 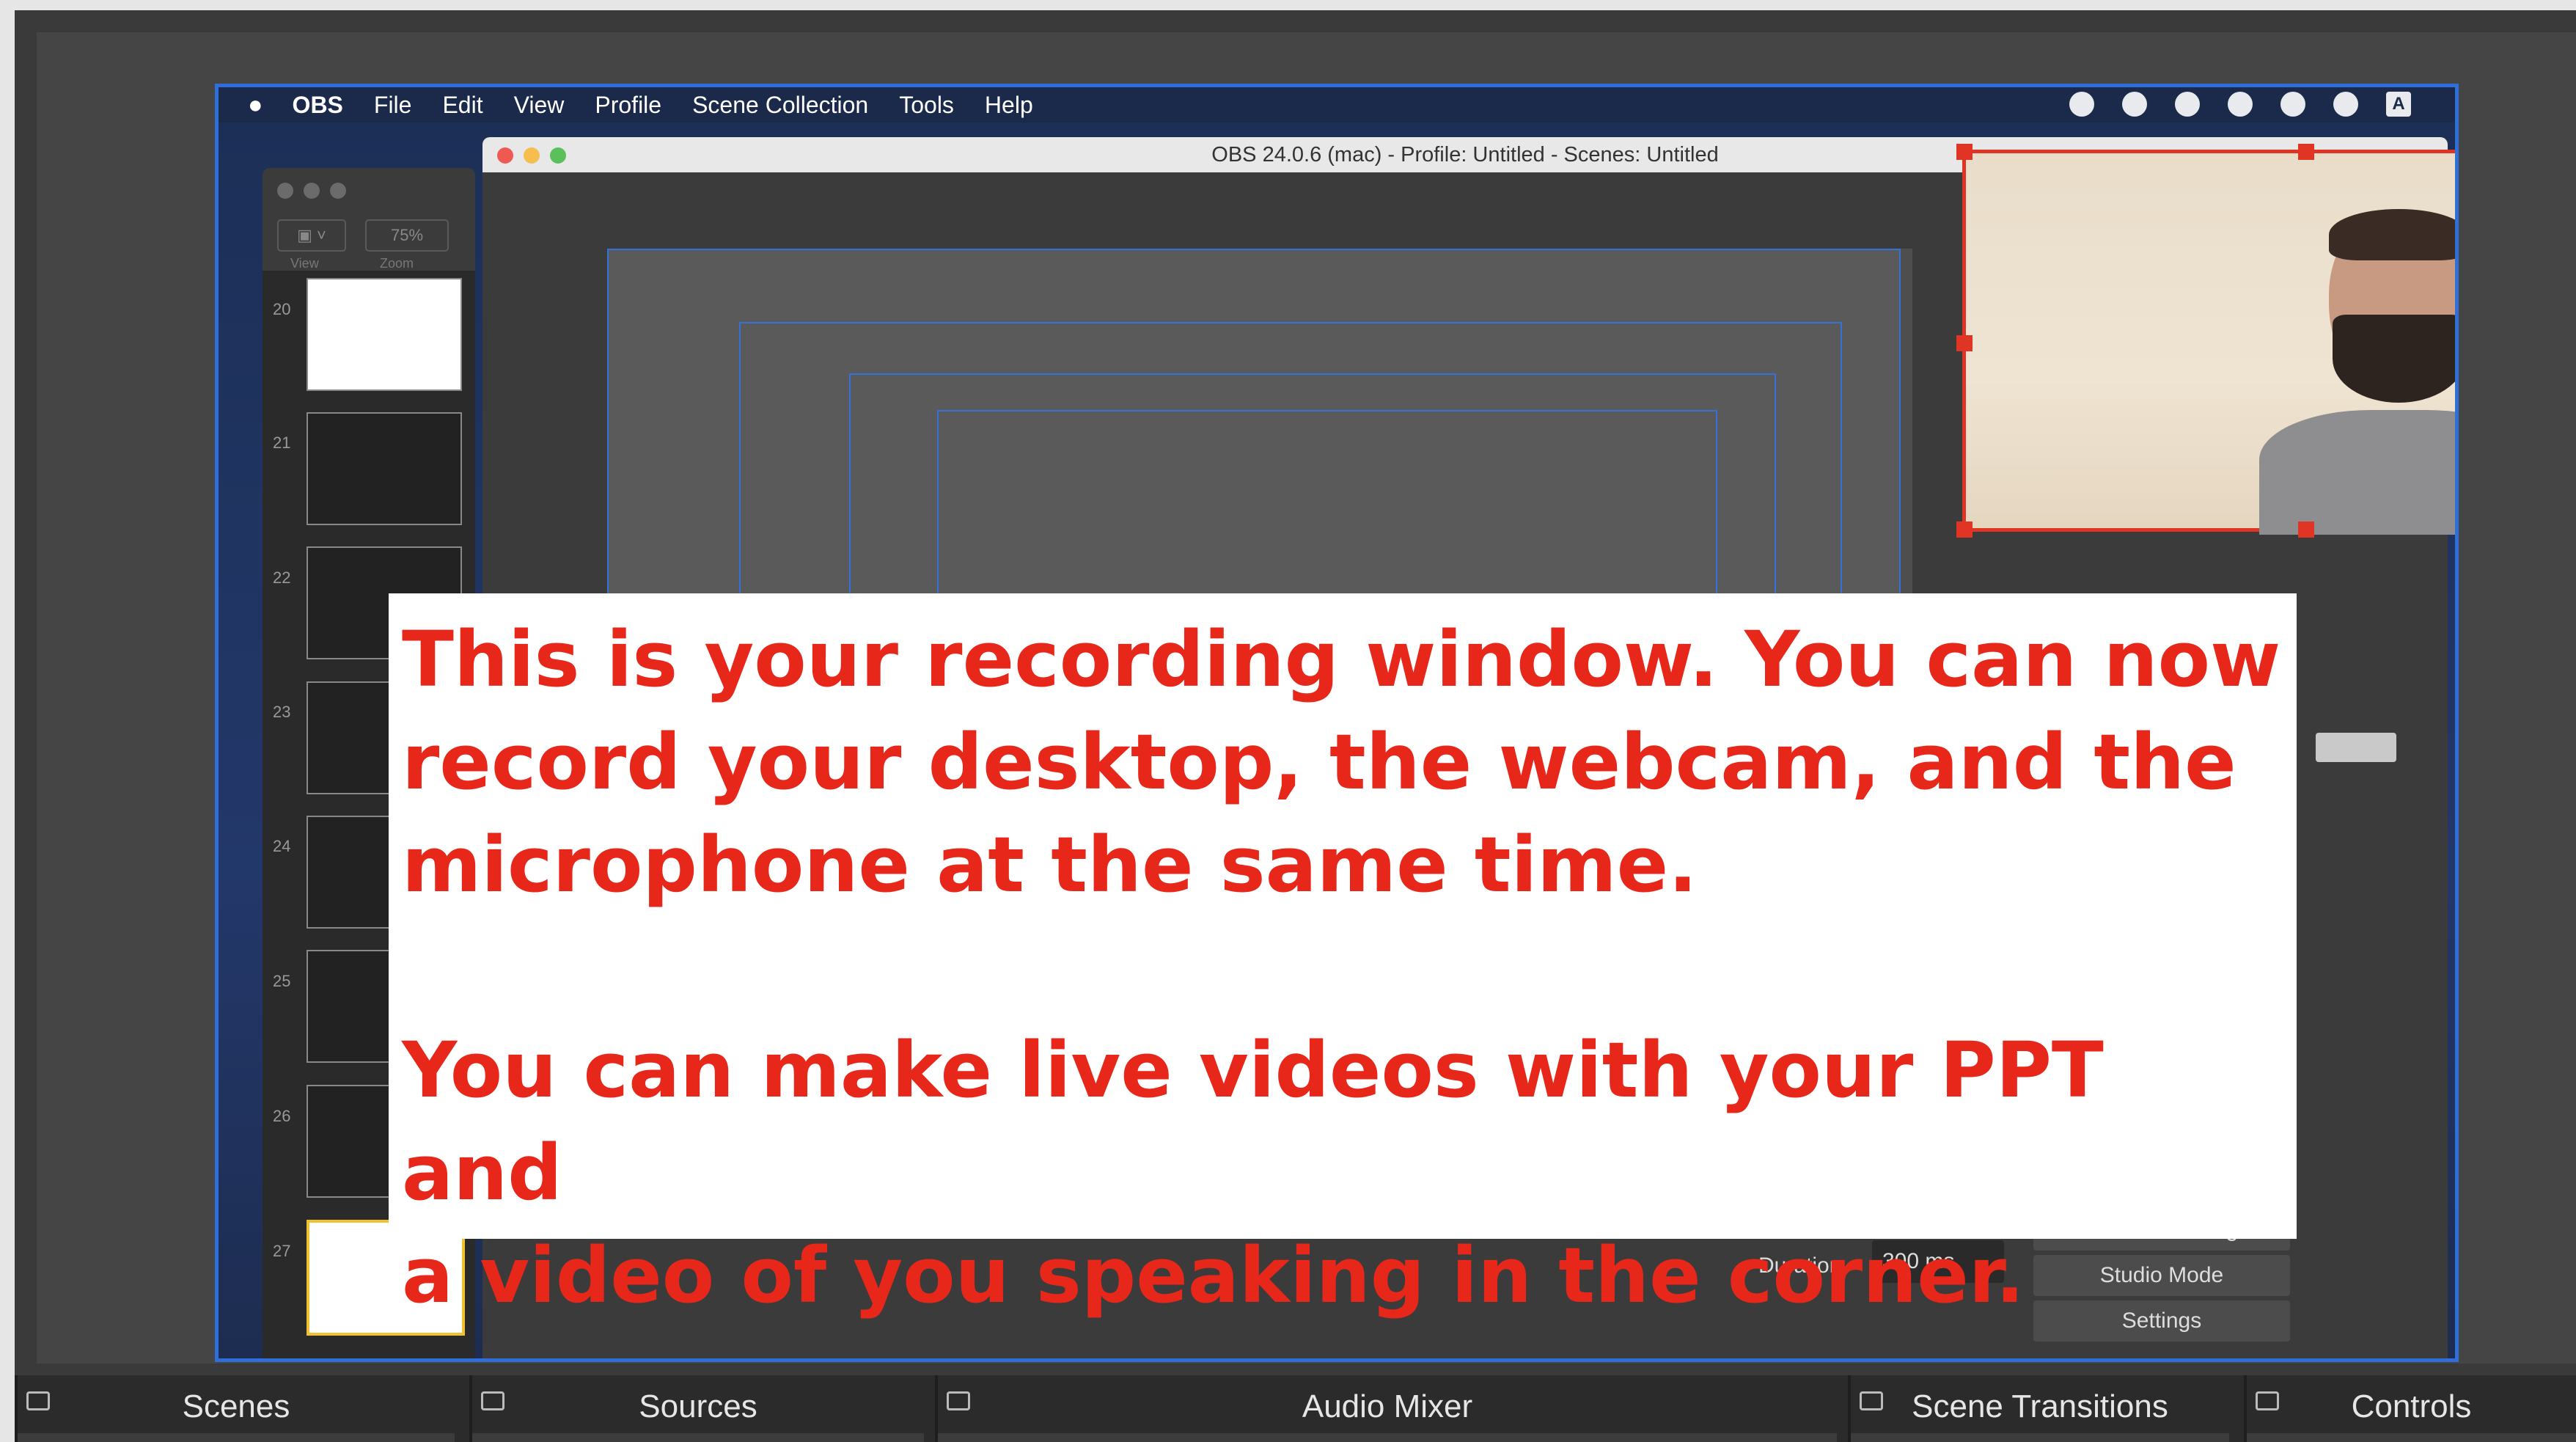 What do you see at coordinates (305, 264) in the screenshot?
I see `view-caption: View` at bounding box center [305, 264].